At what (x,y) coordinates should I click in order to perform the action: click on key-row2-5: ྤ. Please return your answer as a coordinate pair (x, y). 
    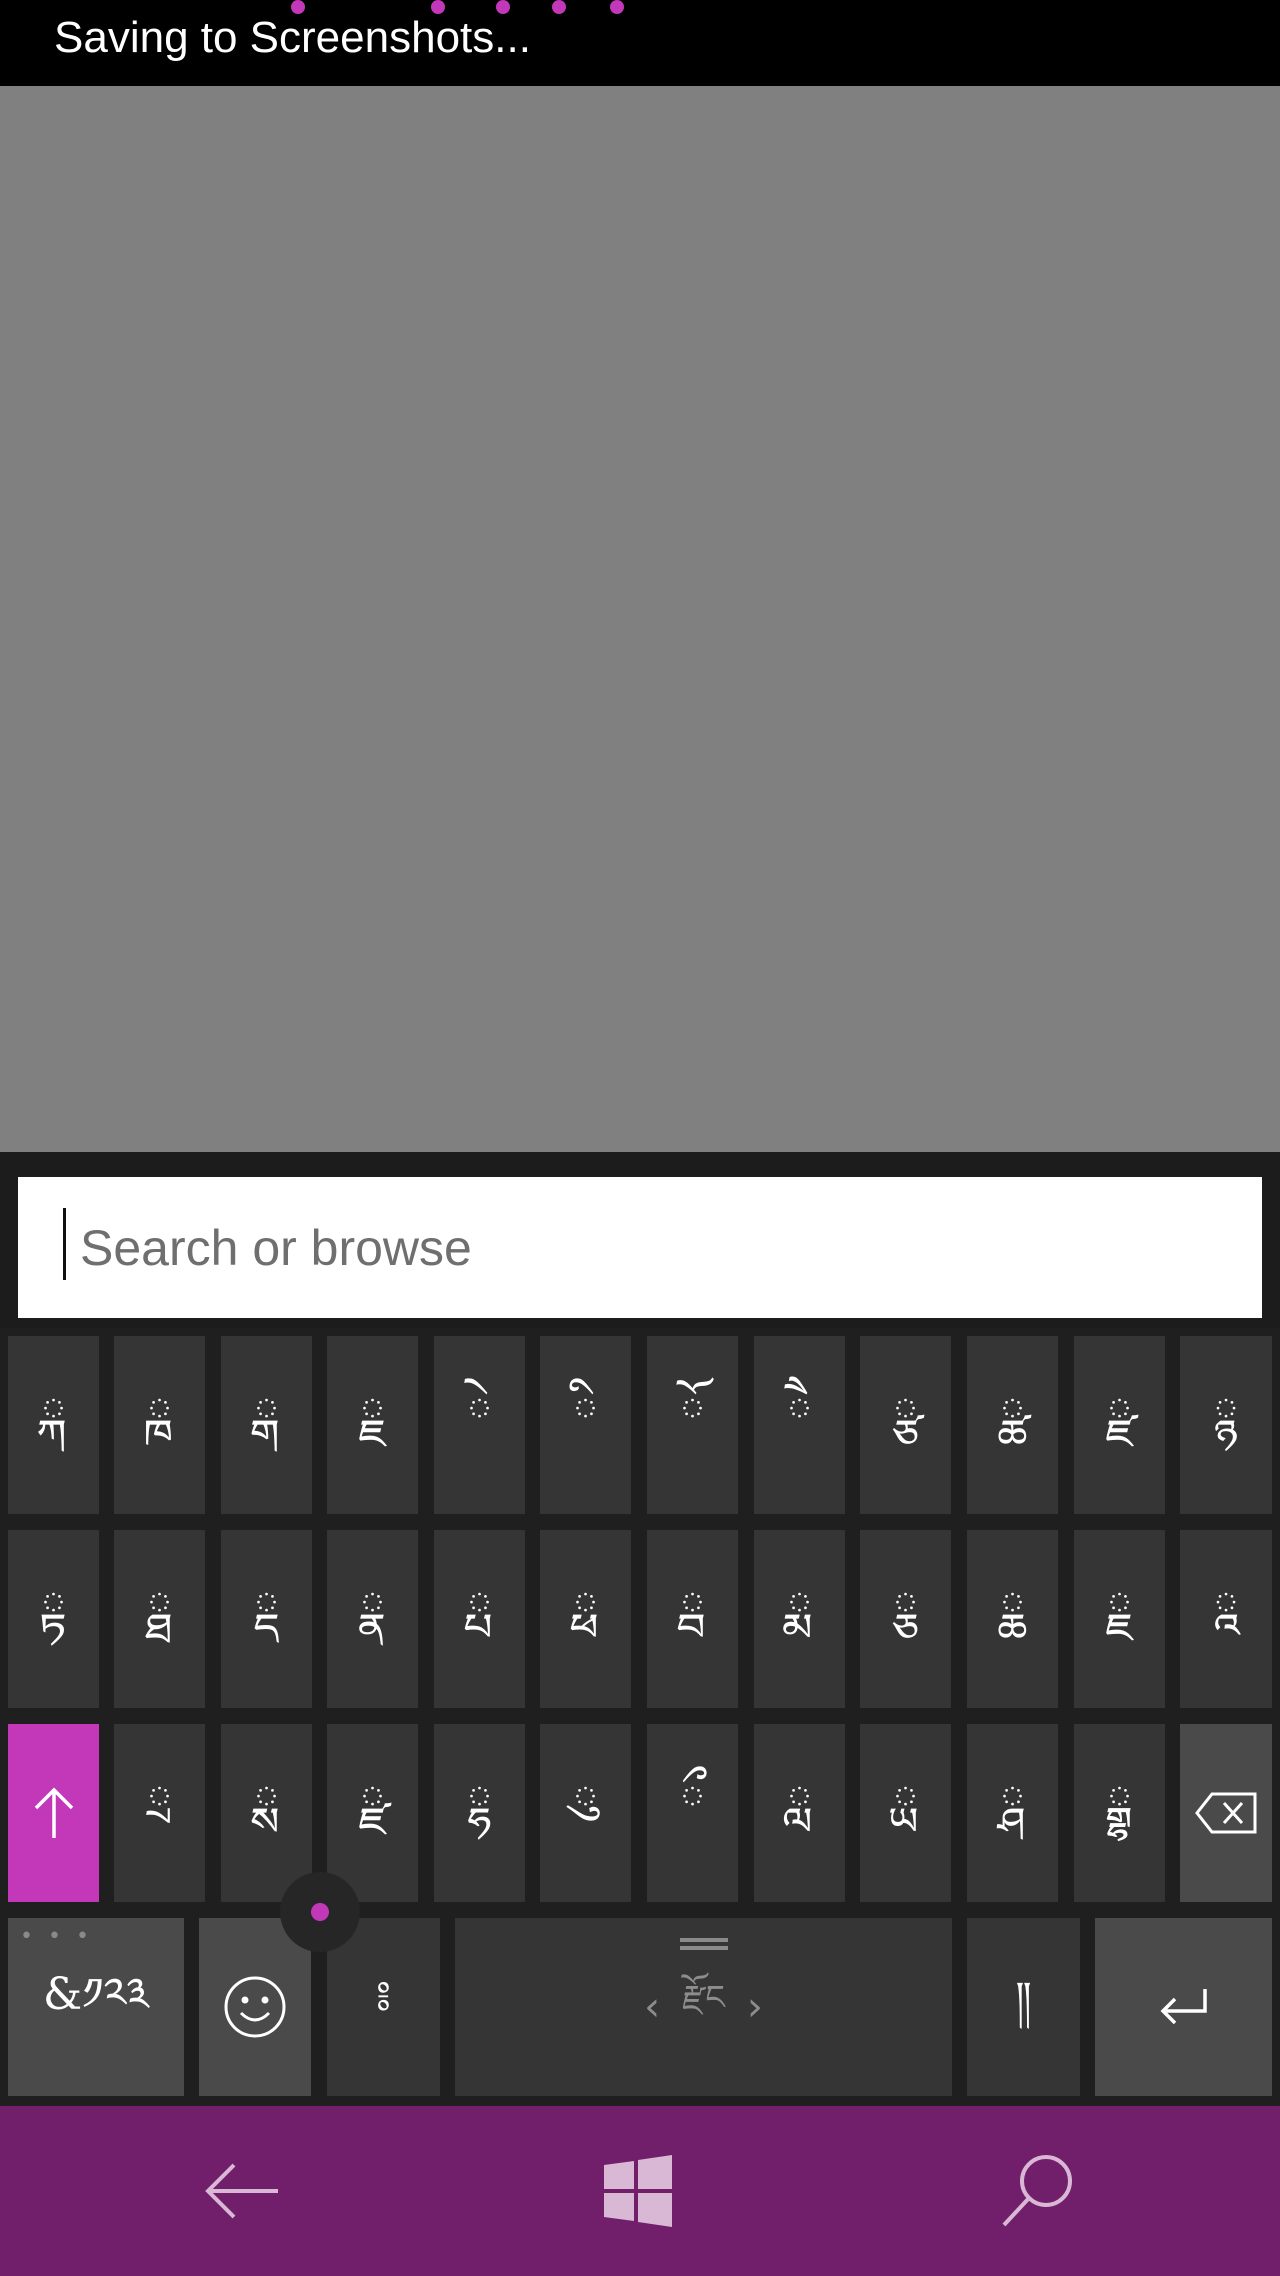
    Looking at the image, I should click on (479, 1619).